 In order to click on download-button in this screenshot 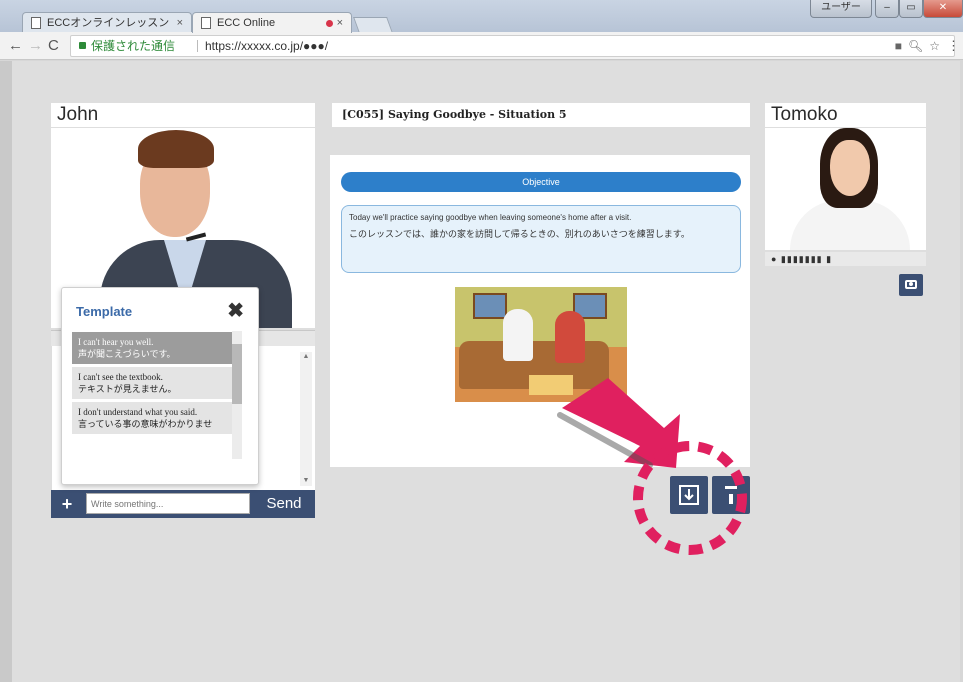, I will do `click(689, 495)`.